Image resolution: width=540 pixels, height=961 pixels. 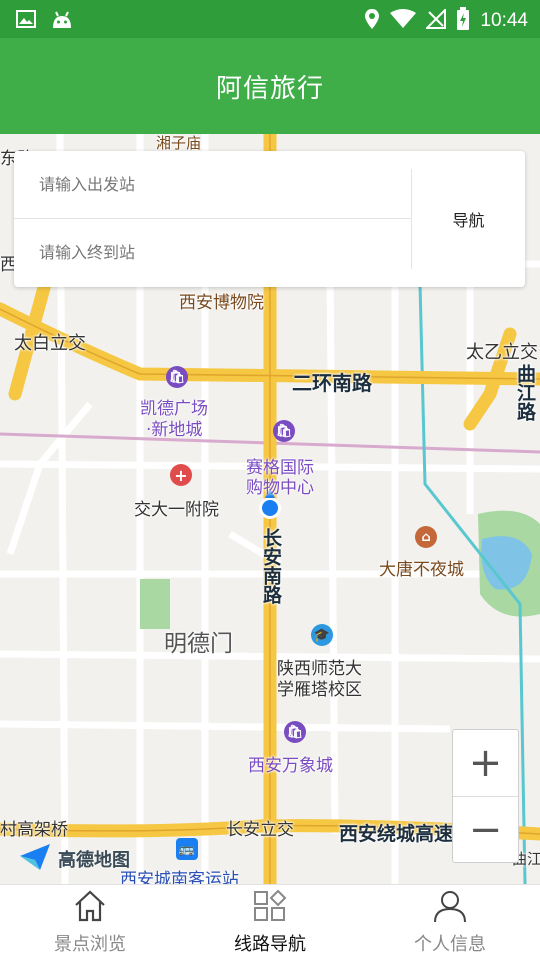 I want to click on wifi-icon, so click(x=403, y=21).